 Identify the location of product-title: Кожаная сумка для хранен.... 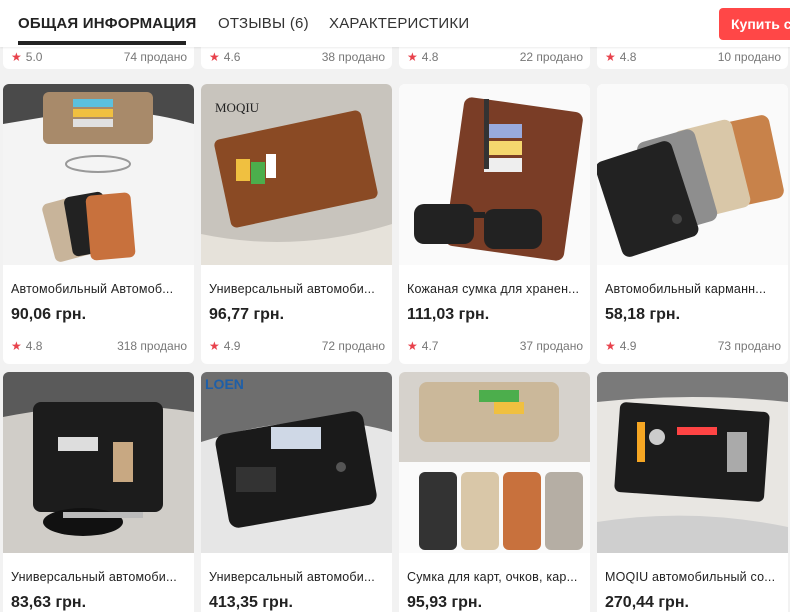
(495, 289).